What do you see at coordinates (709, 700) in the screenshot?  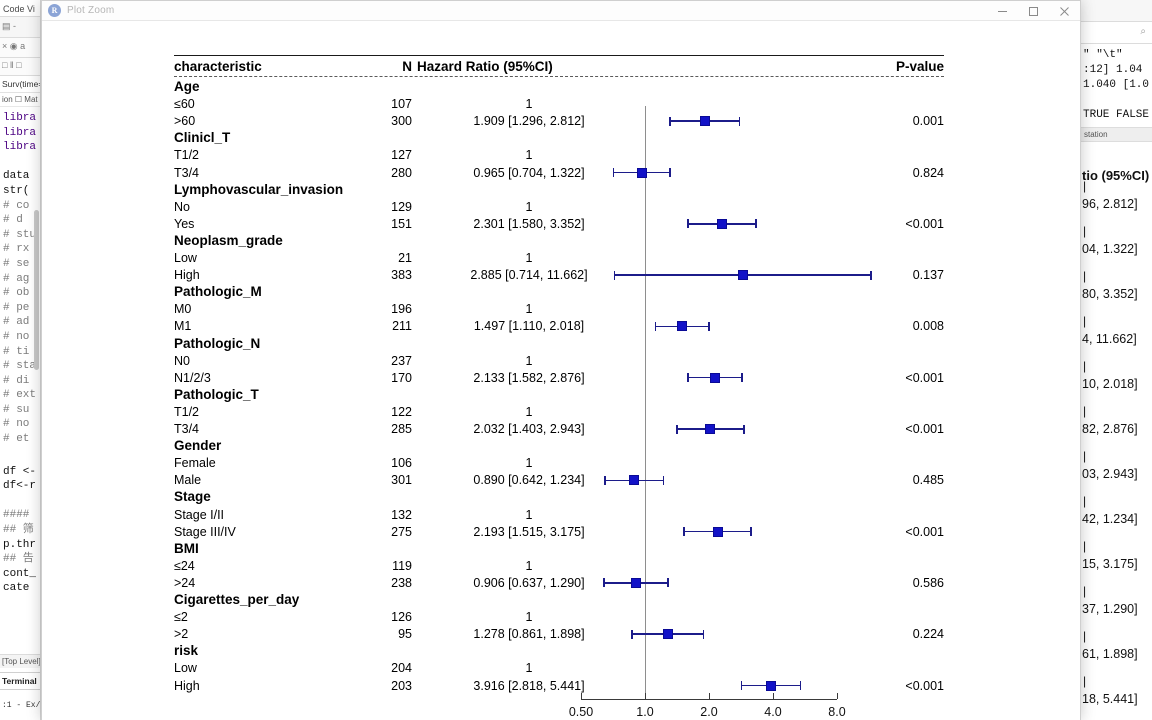 I see `x-axis-line` at bounding box center [709, 700].